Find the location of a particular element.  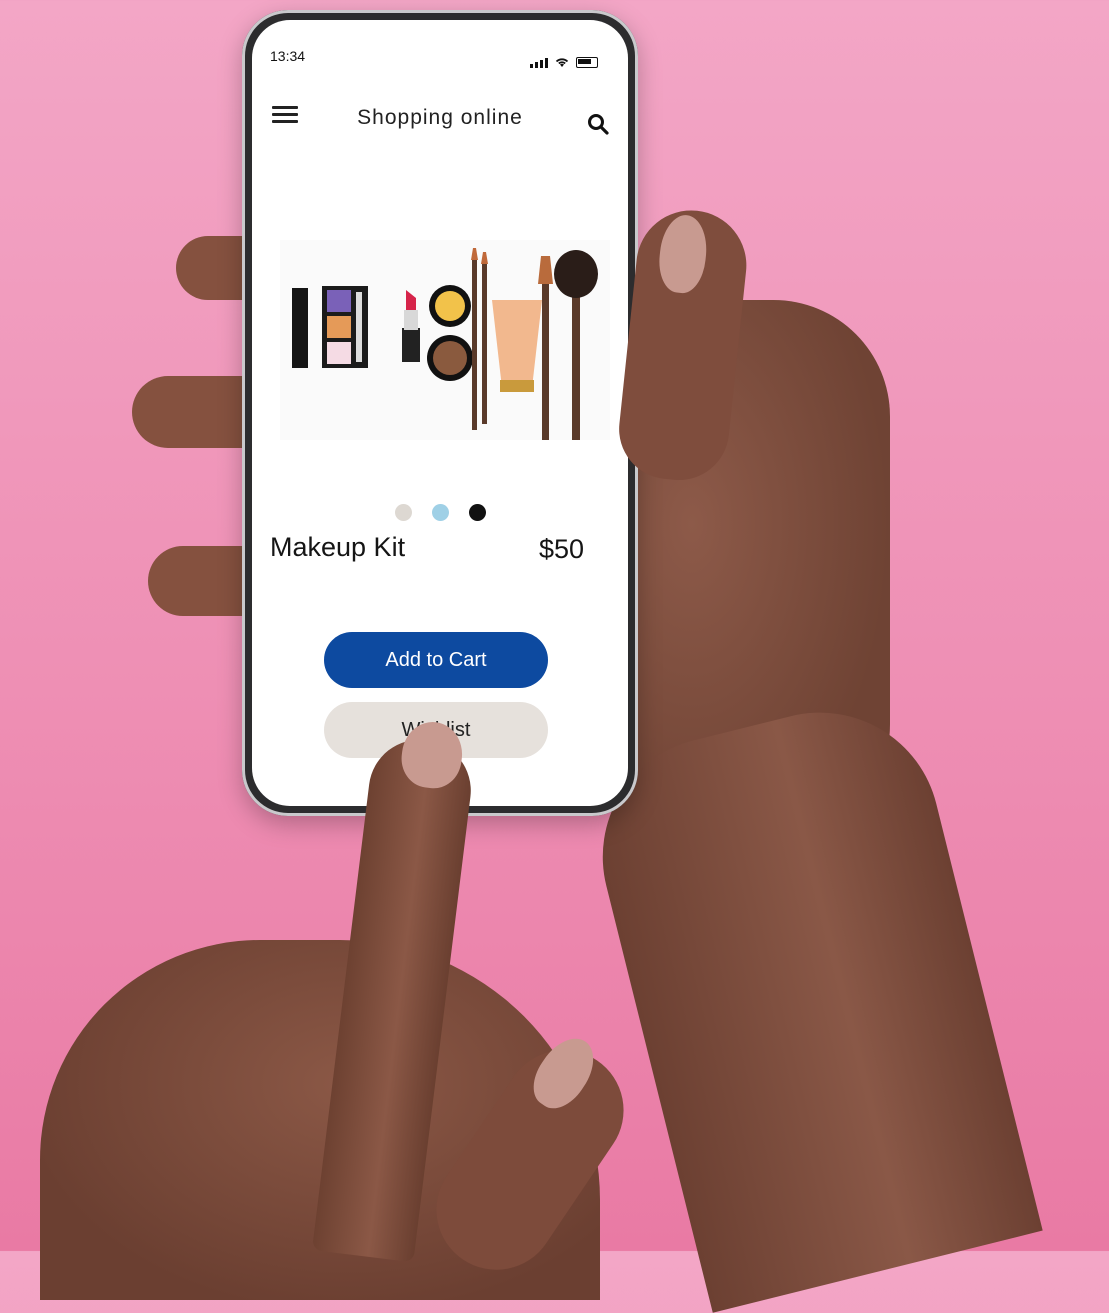

page-title: Shopping online is located at coordinates (440, 117).